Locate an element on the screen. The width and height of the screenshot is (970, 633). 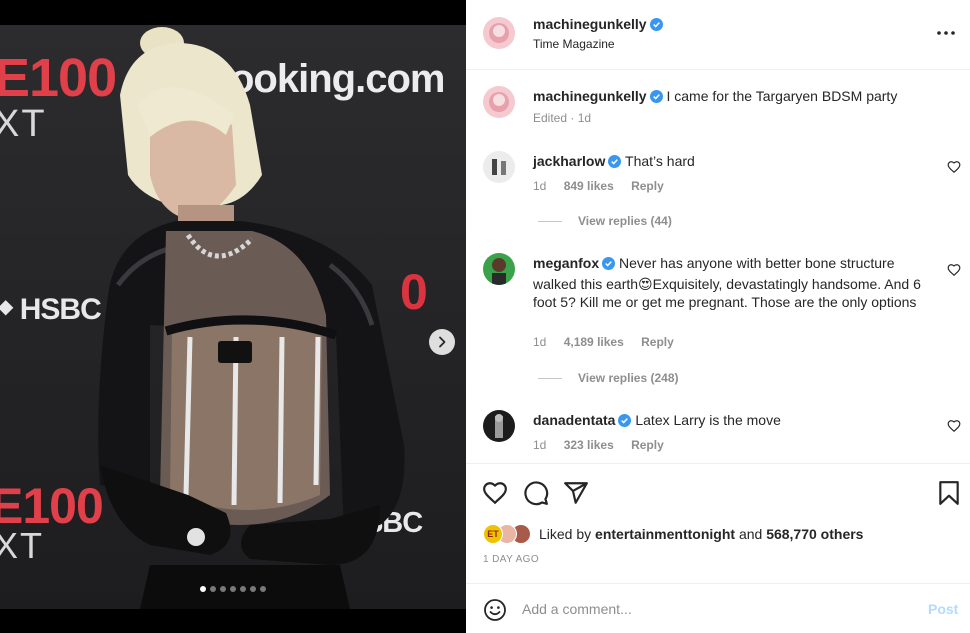
share-icon is located at coordinates (576, 493).